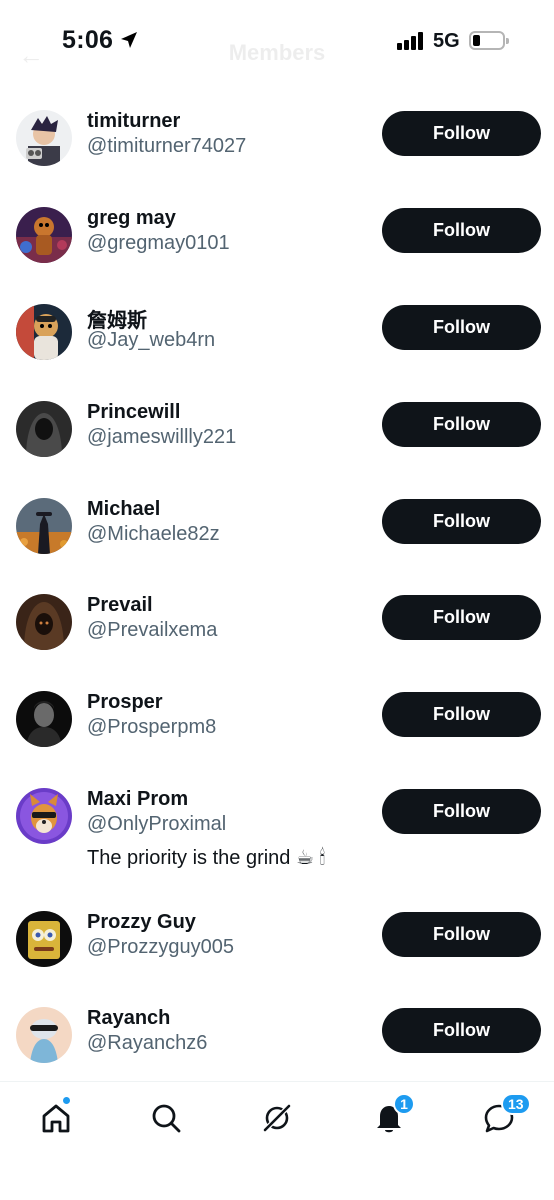  I want to click on member-name: Michael, so click(124, 509).